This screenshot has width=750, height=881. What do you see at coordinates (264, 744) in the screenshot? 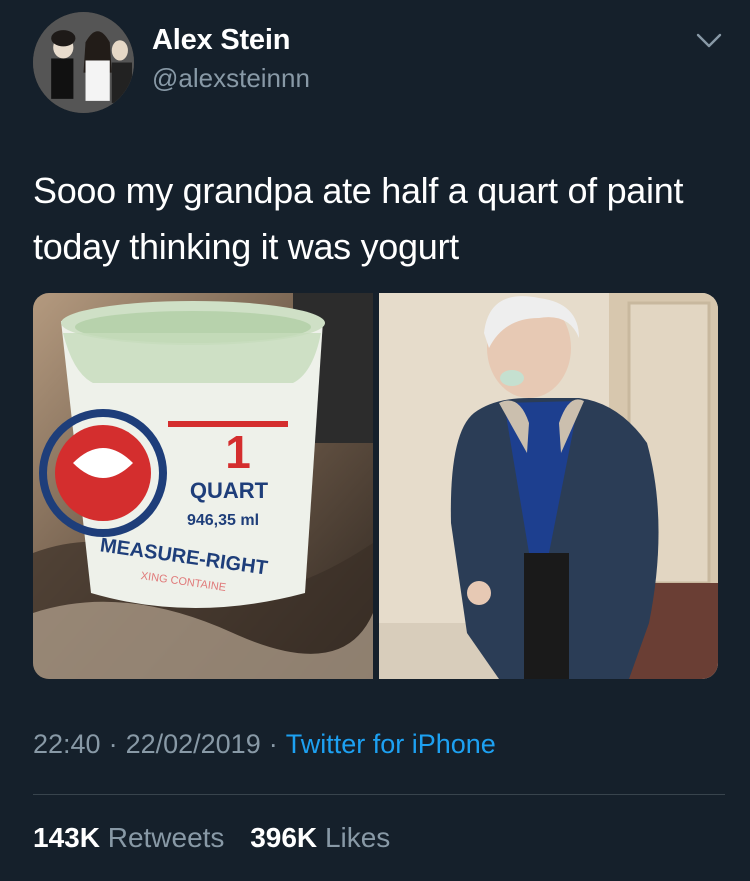
I see `tweet-meta: 22:40 · 22/02/2019 · Twitter for iPhone` at bounding box center [264, 744].